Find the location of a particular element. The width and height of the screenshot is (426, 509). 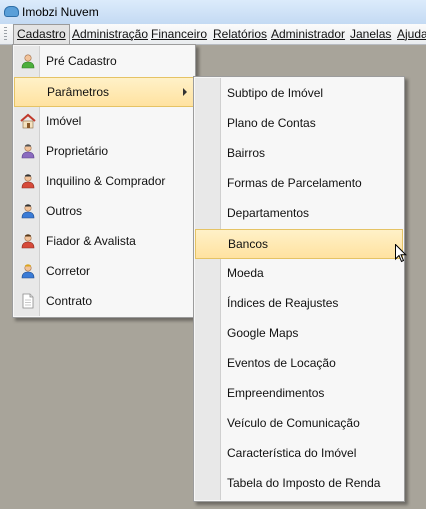

menu-administrador: Administrador is located at coordinates (308, 34).